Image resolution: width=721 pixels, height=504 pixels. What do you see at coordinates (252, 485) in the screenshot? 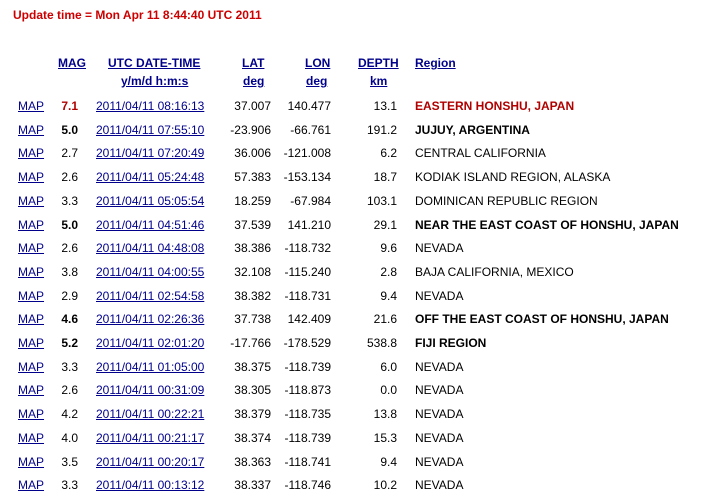
I see `latitude-cell: 38.337` at bounding box center [252, 485].